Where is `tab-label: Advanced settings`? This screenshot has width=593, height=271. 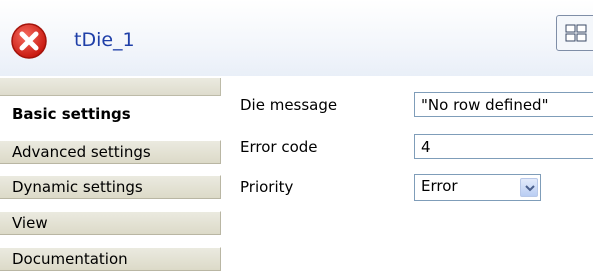
tab-label: Advanced settings is located at coordinates (81, 152).